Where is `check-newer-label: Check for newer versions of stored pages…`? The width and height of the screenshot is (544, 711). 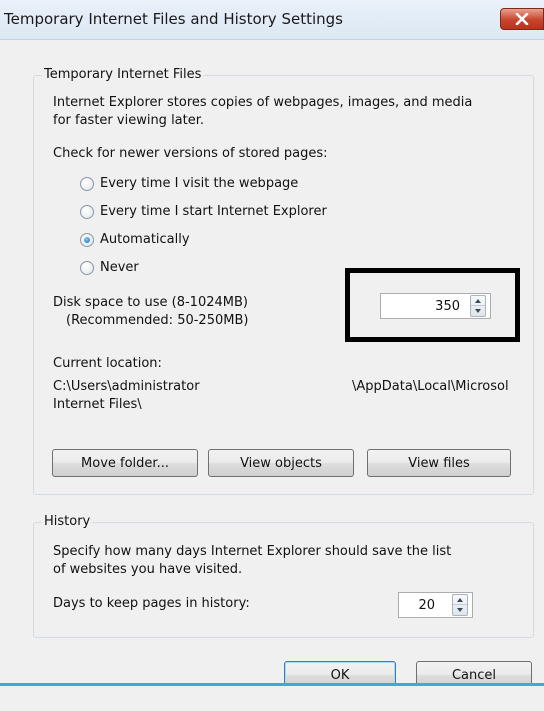 check-newer-label: Check for newer versions of stored pages… is located at coordinates (190, 153).